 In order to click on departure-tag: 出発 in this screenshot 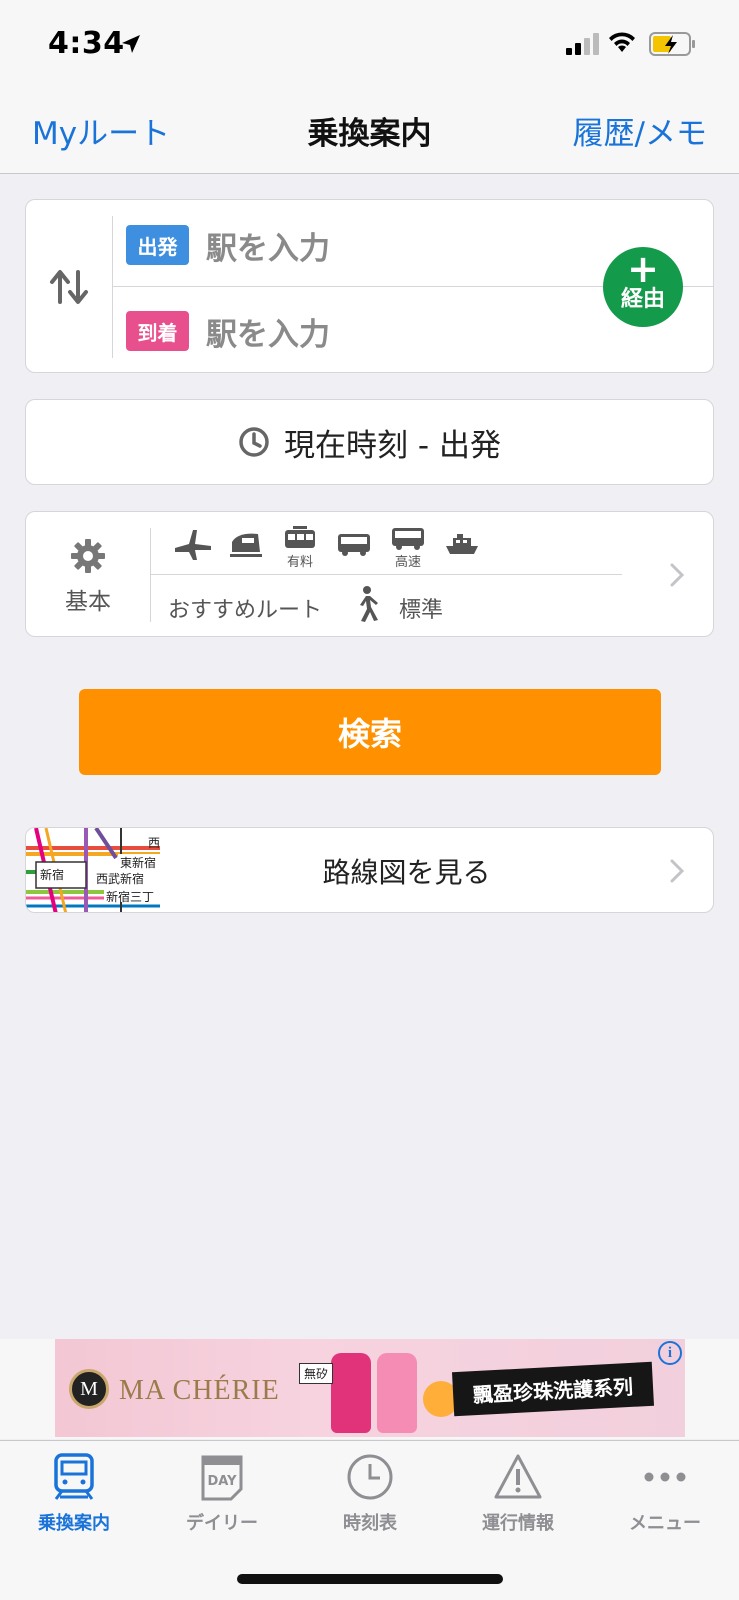, I will do `click(157, 245)`.